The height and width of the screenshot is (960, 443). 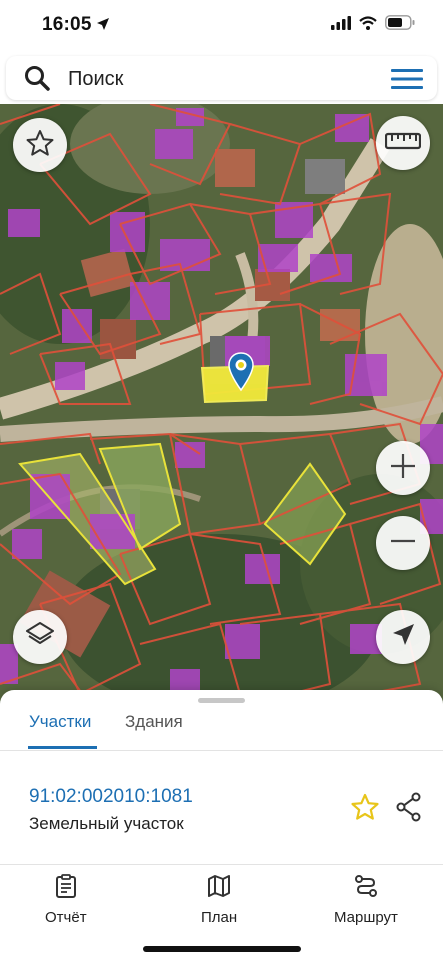 I want to click on nav-route: Маршрут, so click(x=366, y=900).